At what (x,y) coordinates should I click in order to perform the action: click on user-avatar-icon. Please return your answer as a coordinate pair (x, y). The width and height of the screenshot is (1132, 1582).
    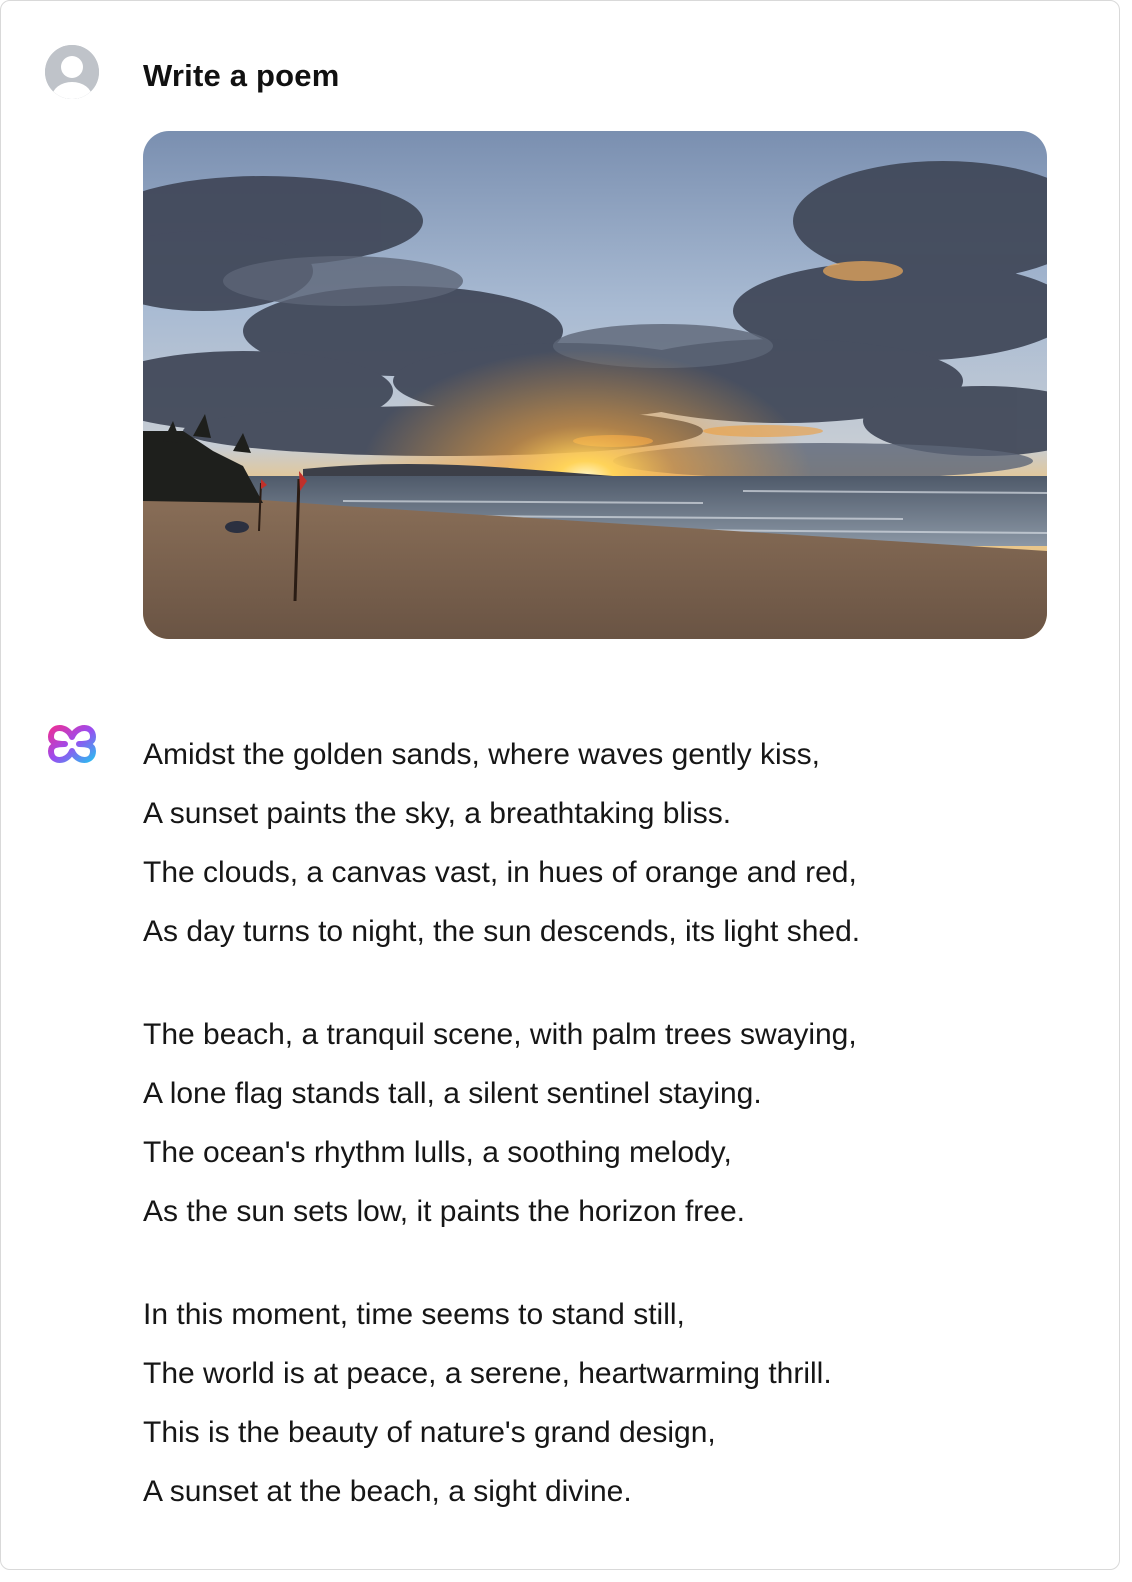
    Looking at the image, I should click on (72, 72).